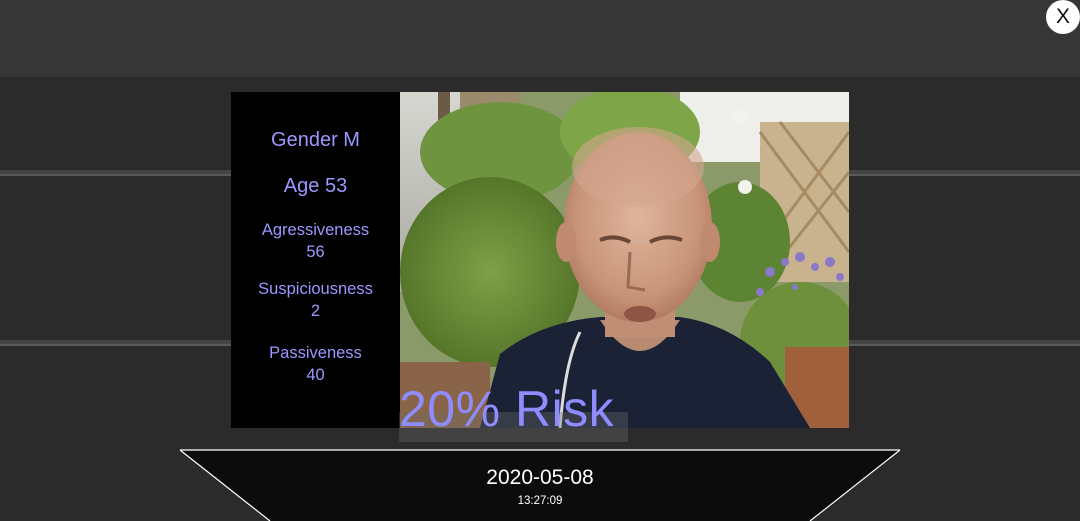 Image resolution: width=1080 pixels, height=521 pixels. Describe the element at coordinates (315, 230) in the screenshot. I see `stat-label: Agressiveness` at that location.